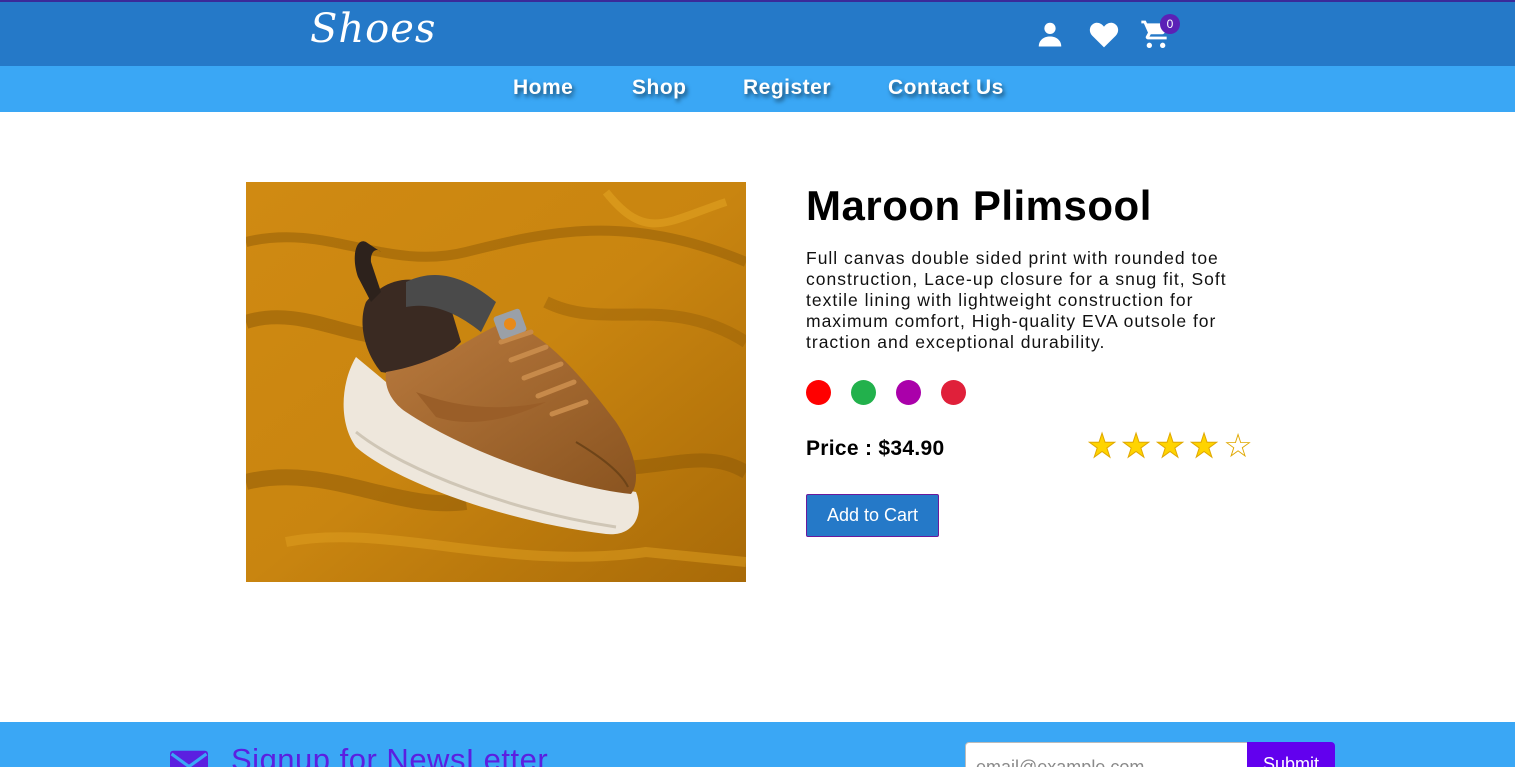 This screenshot has height=767, width=1515. Describe the element at coordinates (757, 33) in the screenshot. I see `top-header: Shoes 0` at that location.